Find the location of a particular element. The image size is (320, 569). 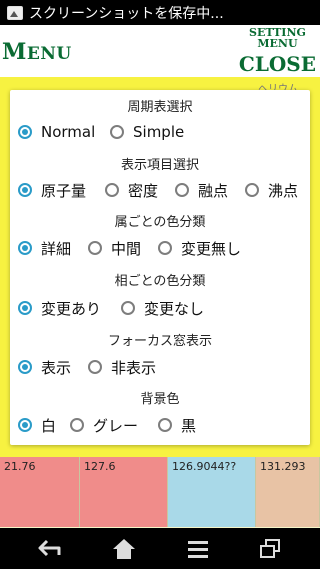

radio-gray: グレー is located at coordinates (104, 425).